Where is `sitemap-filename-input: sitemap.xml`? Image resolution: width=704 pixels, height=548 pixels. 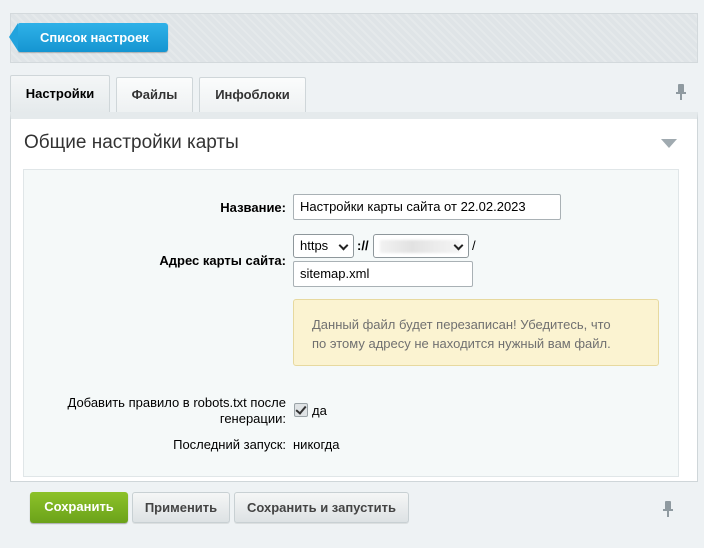 sitemap-filename-input: sitemap.xml is located at coordinates (383, 274).